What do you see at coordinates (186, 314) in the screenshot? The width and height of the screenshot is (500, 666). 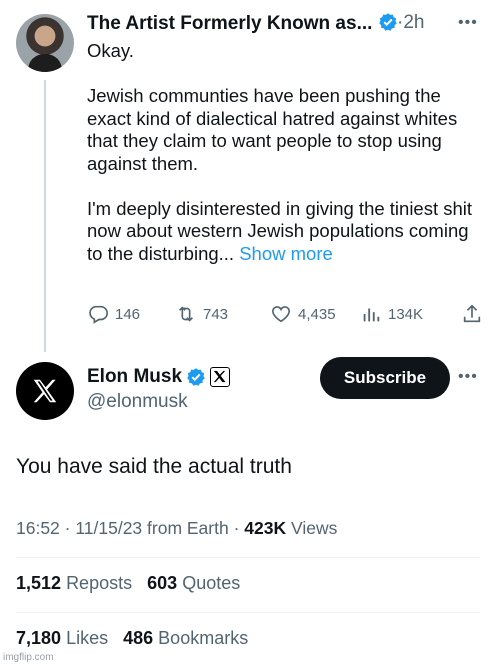 I see `repost-icon` at bounding box center [186, 314].